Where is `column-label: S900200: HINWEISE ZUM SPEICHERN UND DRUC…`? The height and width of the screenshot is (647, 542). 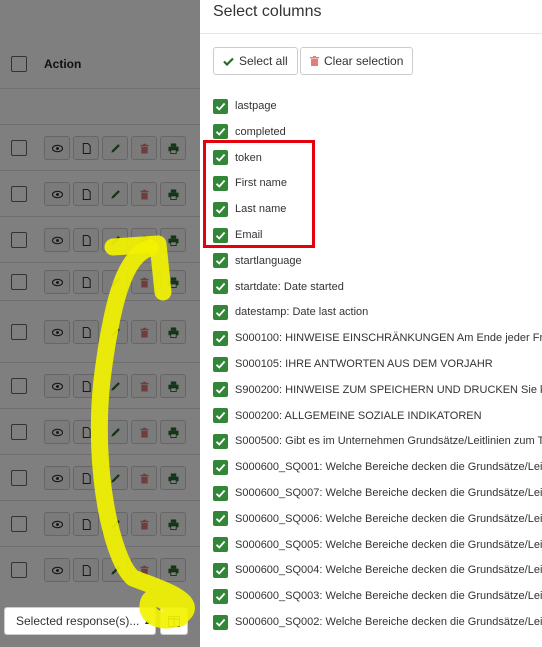 column-label: S900200: HINWEISE ZUM SPEICHERN UND DRUC… is located at coordinates (388, 389).